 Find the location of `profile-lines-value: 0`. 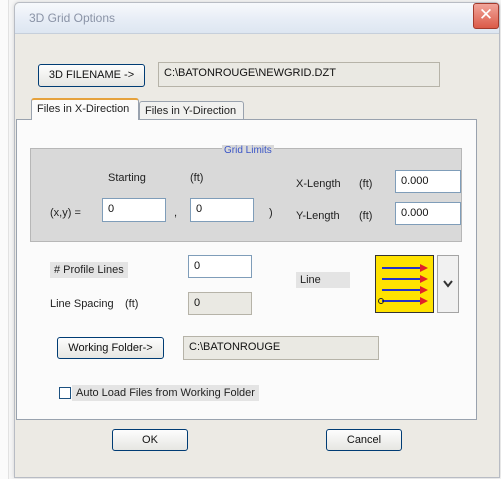

profile-lines-value: 0 is located at coordinates (197, 266).